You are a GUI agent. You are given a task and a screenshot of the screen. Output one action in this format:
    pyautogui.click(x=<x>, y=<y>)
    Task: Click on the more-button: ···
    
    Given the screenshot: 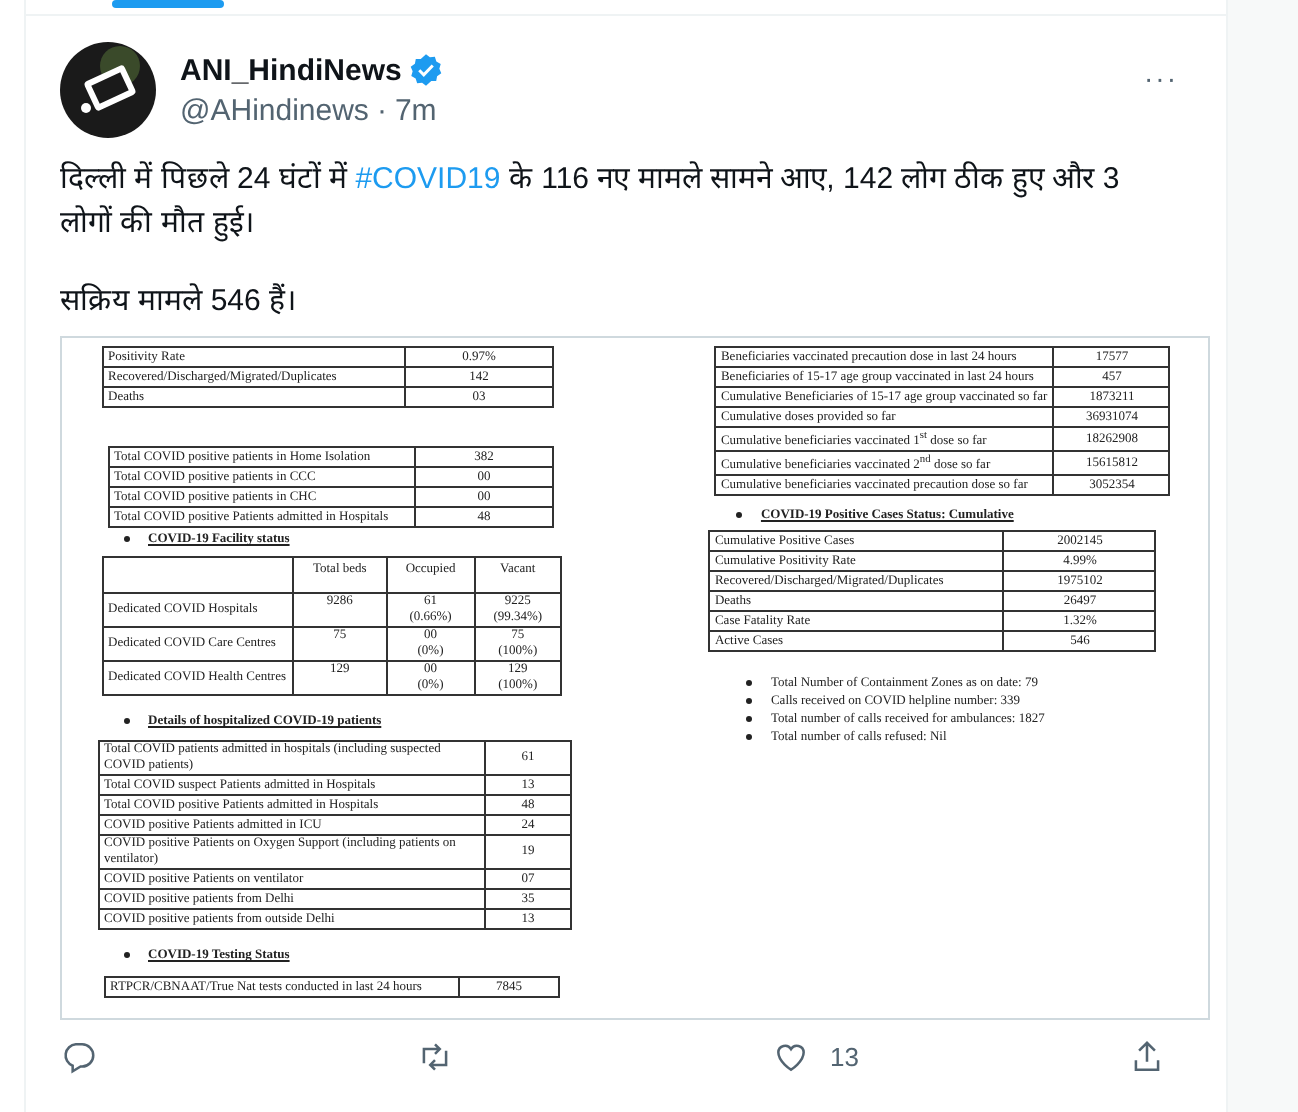 What is the action you would take?
    pyautogui.click(x=1161, y=78)
    